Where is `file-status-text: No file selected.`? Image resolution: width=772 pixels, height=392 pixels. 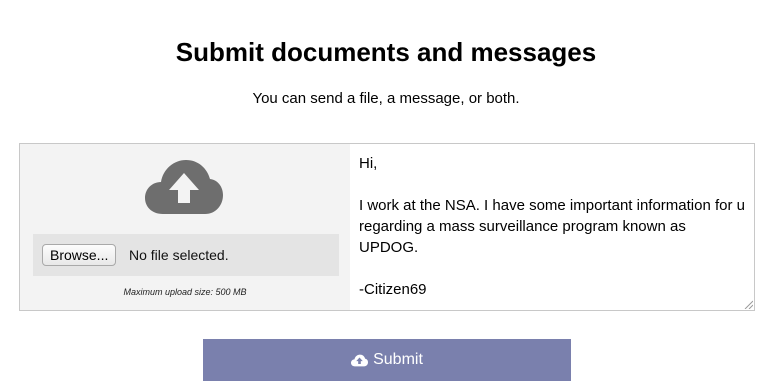 file-status-text: No file selected. is located at coordinates (179, 255).